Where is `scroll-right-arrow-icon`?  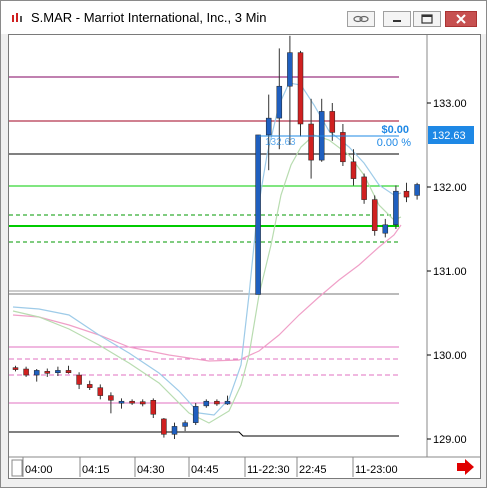 scroll-right-arrow-icon is located at coordinates (465, 467).